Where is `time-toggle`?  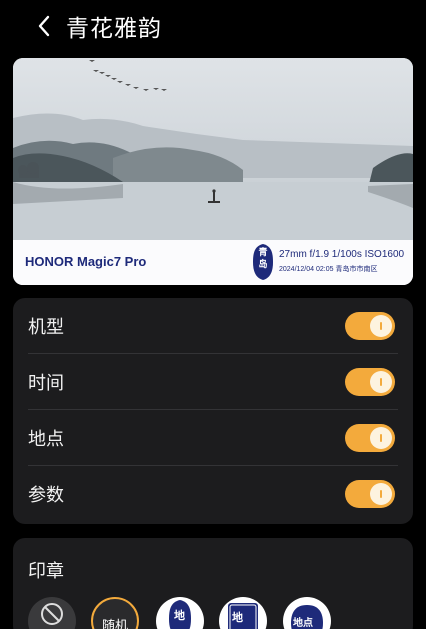
time-toggle is located at coordinates (370, 382).